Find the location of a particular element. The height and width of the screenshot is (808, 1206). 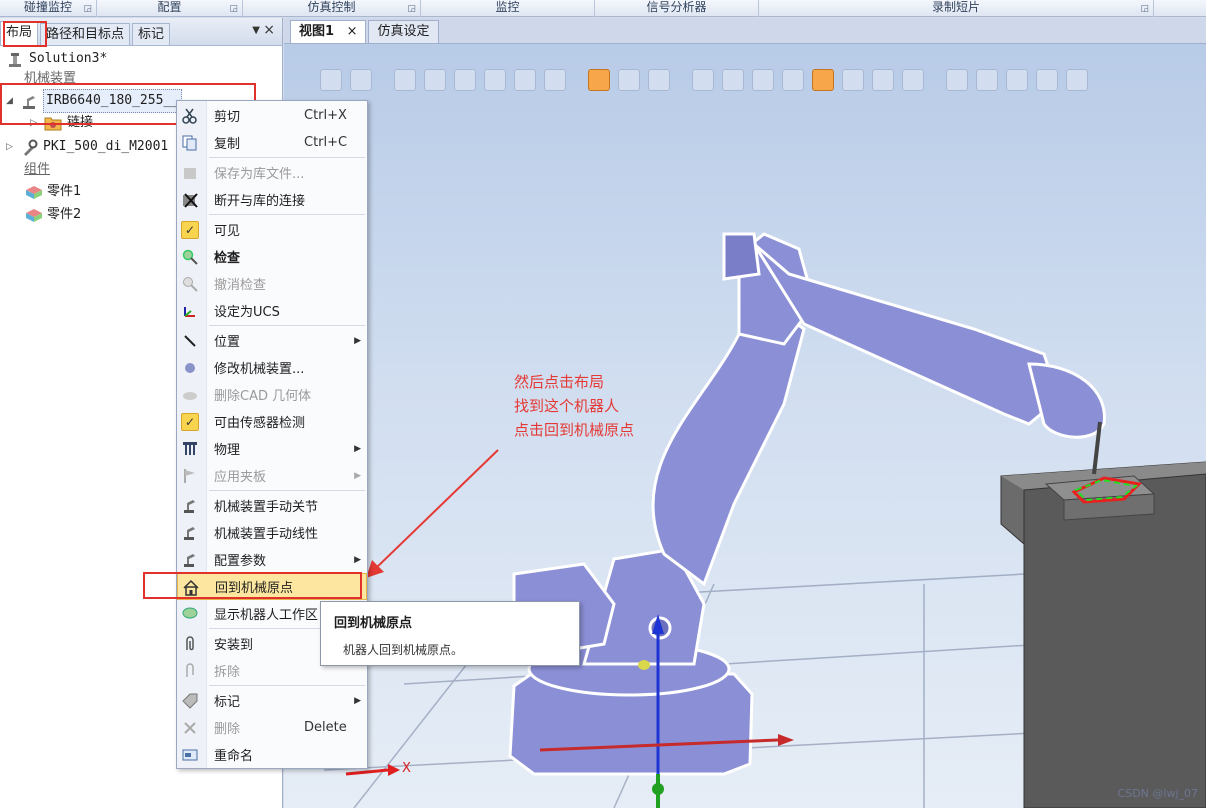

menu-item-label: 安装到 is located at coordinates (234, 645).